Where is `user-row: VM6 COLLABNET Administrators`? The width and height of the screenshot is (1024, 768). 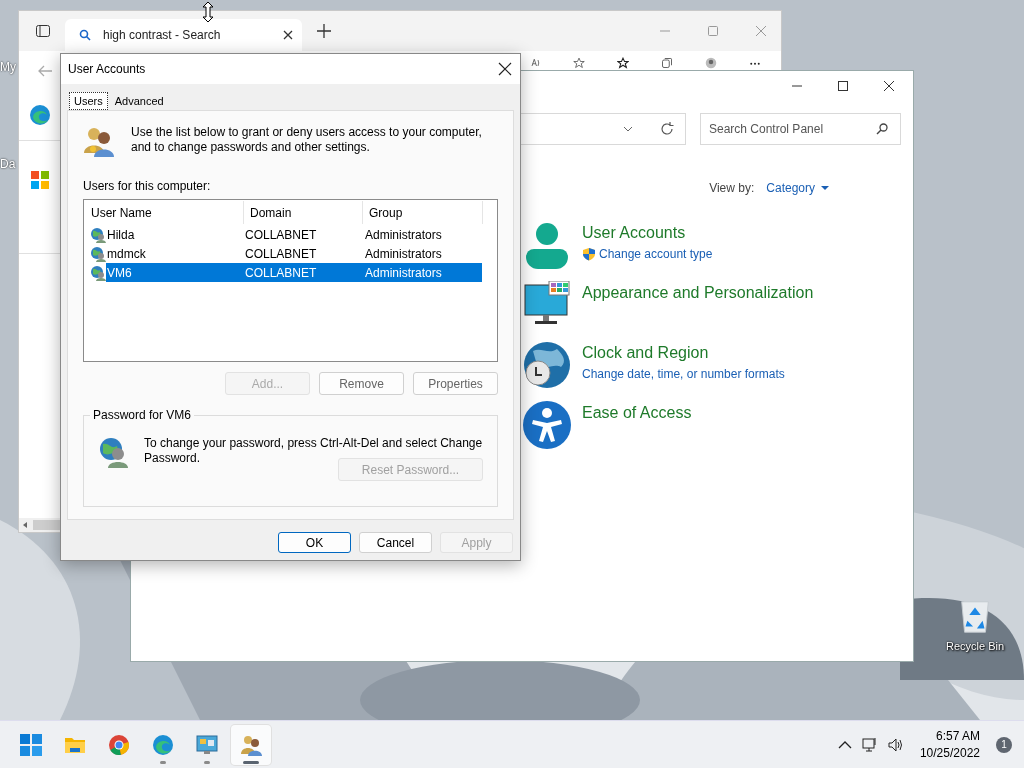 user-row: VM6 COLLABNET Administrators is located at coordinates (294, 272).